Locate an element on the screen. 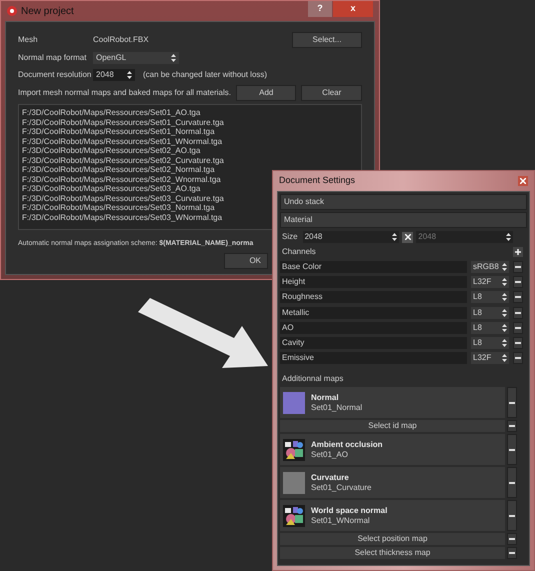 This screenshot has height=571, width=535. file-path: F:/3D/CoolRobot/Maps/Ressources/Set02_Curvature.tga is located at coordinates (123, 160).